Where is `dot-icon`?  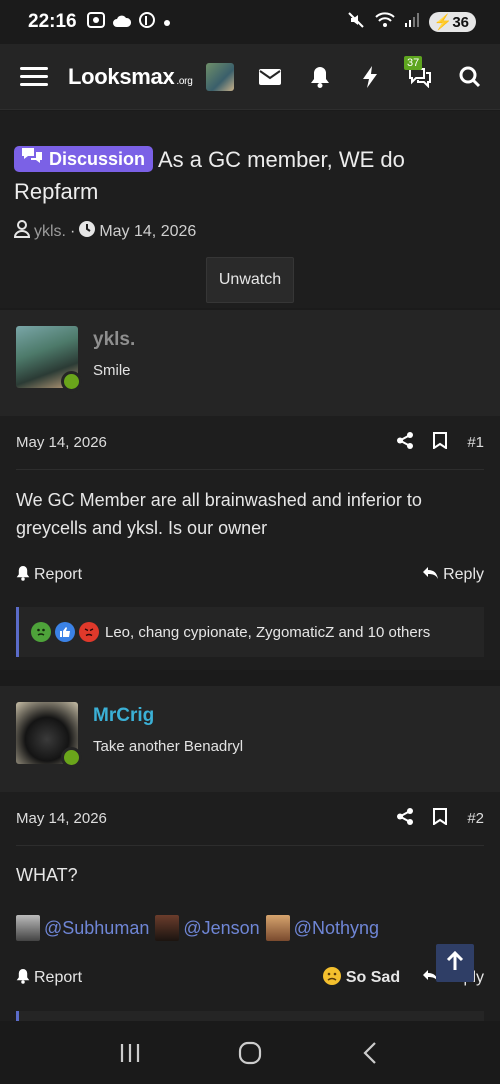
dot-icon is located at coordinates (167, 22).